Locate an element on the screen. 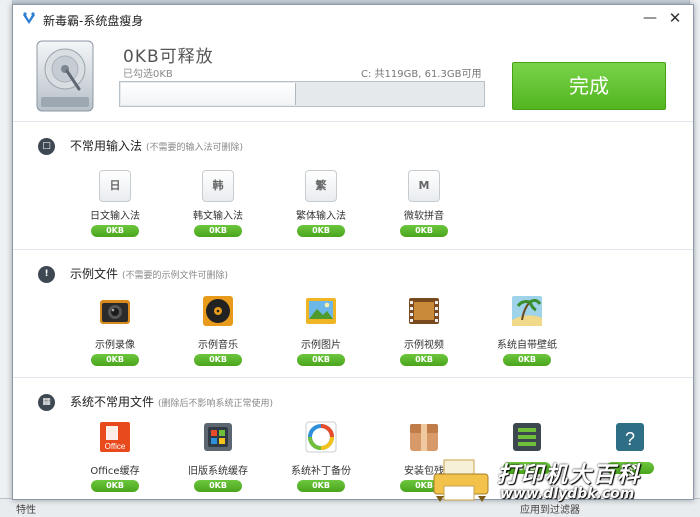 Image resolution: width=700 pixels, height=517 pixels. windows-section-icon: ▦ is located at coordinates (46, 402).